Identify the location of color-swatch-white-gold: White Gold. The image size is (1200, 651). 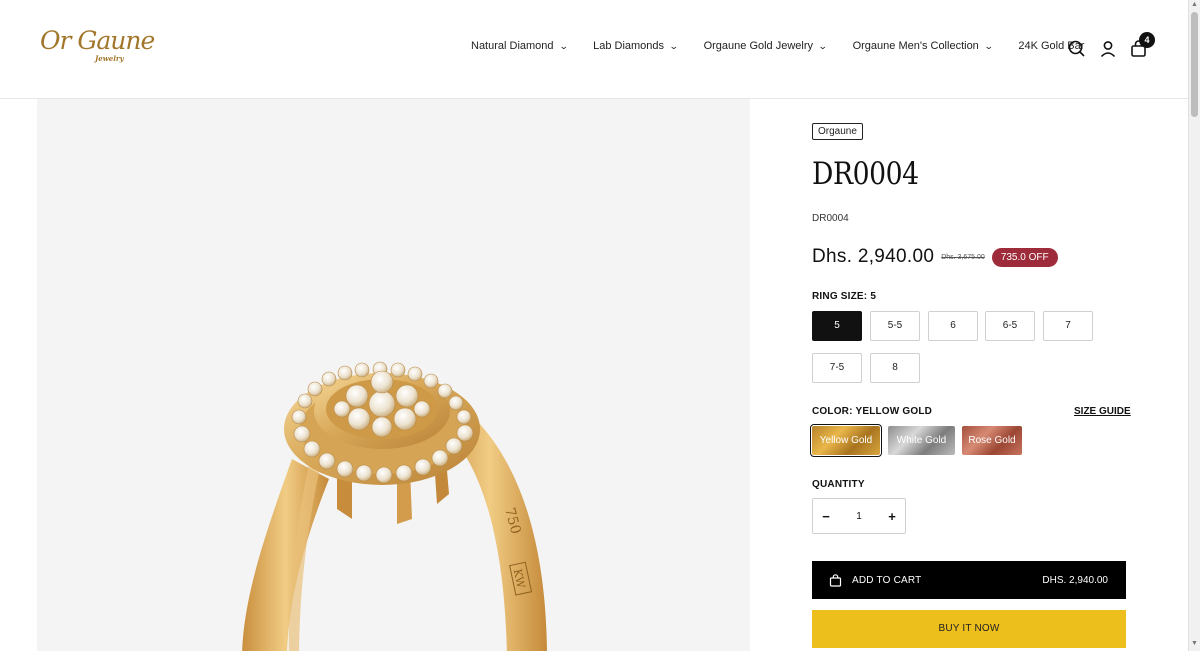
(921, 440).